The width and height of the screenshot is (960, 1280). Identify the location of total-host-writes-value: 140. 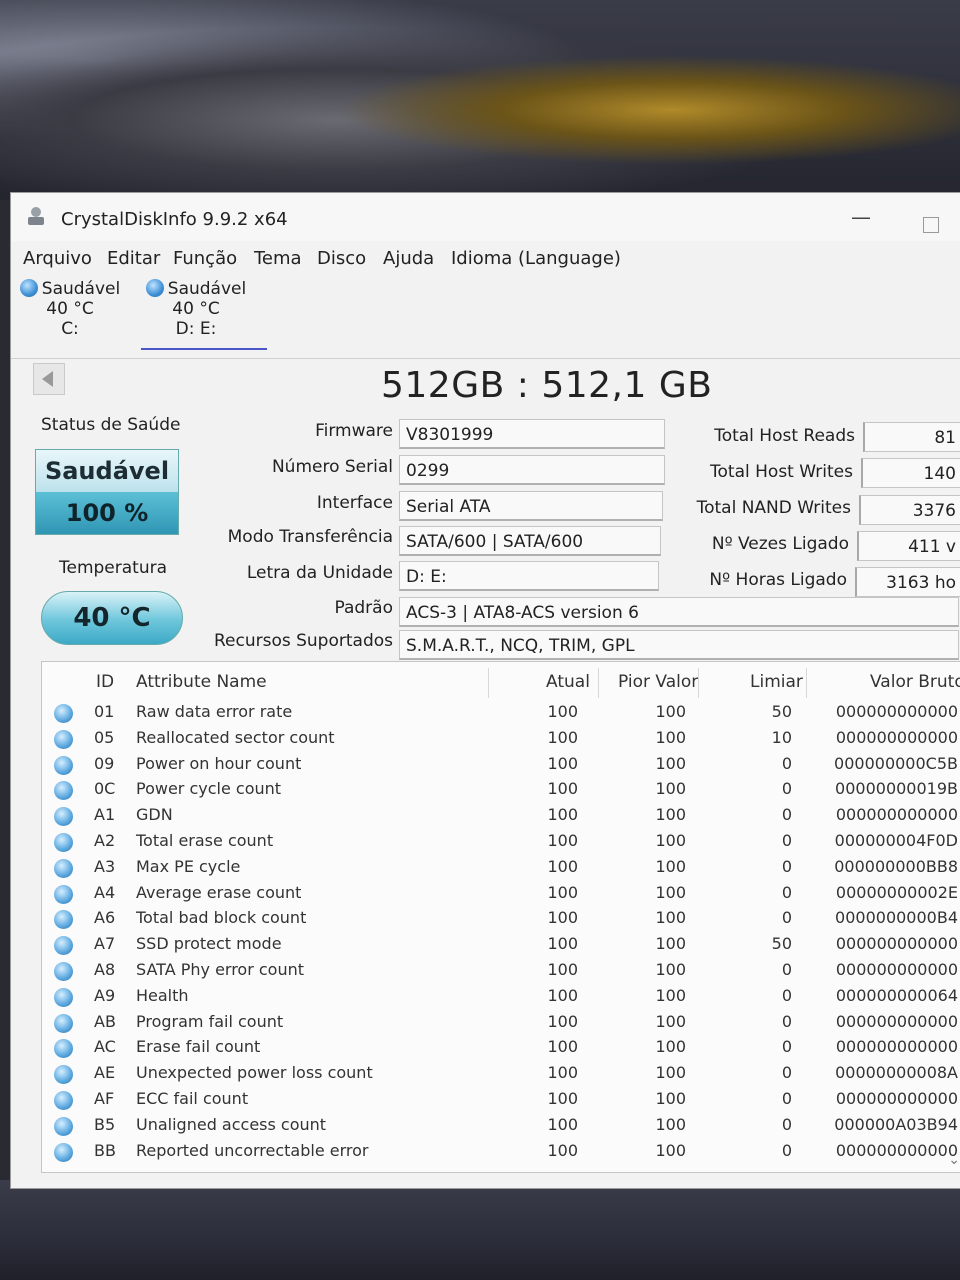
(910, 473).